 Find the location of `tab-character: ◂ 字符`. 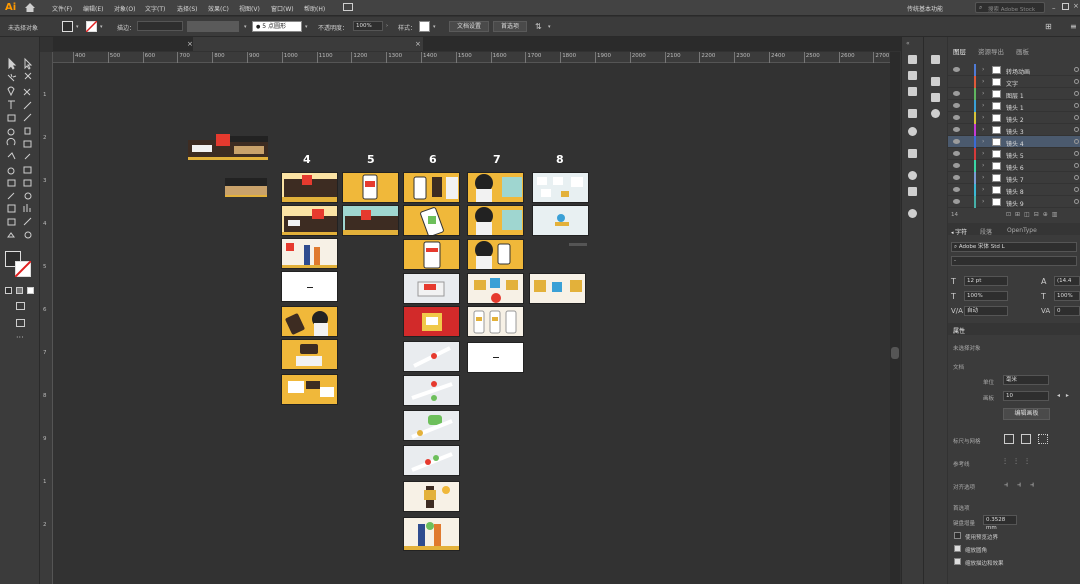

tab-character: ◂ 字符 is located at coordinates (959, 231).